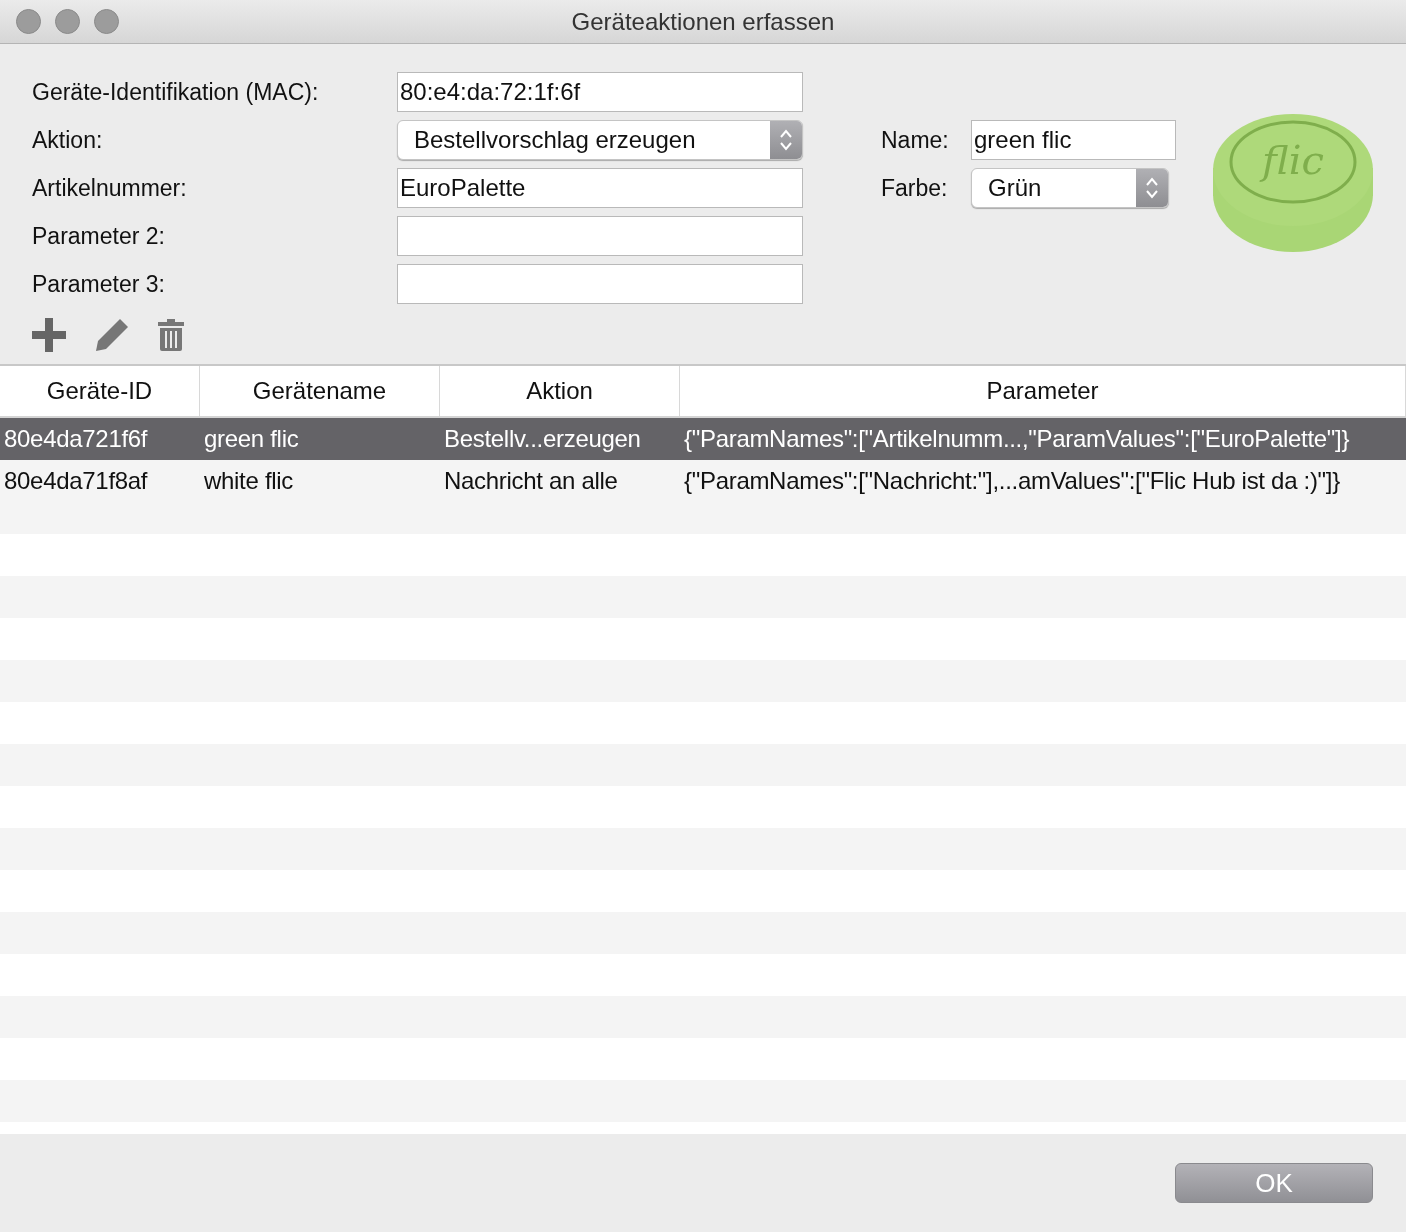 The image size is (1406, 1232). I want to click on close-button, so click(28, 21).